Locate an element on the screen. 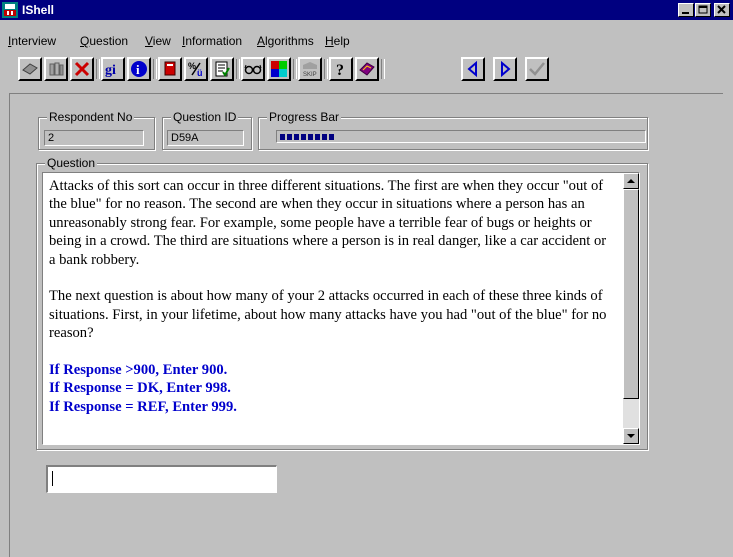 The height and width of the screenshot is (557, 733). help-icon: ? is located at coordinates (340, 70).